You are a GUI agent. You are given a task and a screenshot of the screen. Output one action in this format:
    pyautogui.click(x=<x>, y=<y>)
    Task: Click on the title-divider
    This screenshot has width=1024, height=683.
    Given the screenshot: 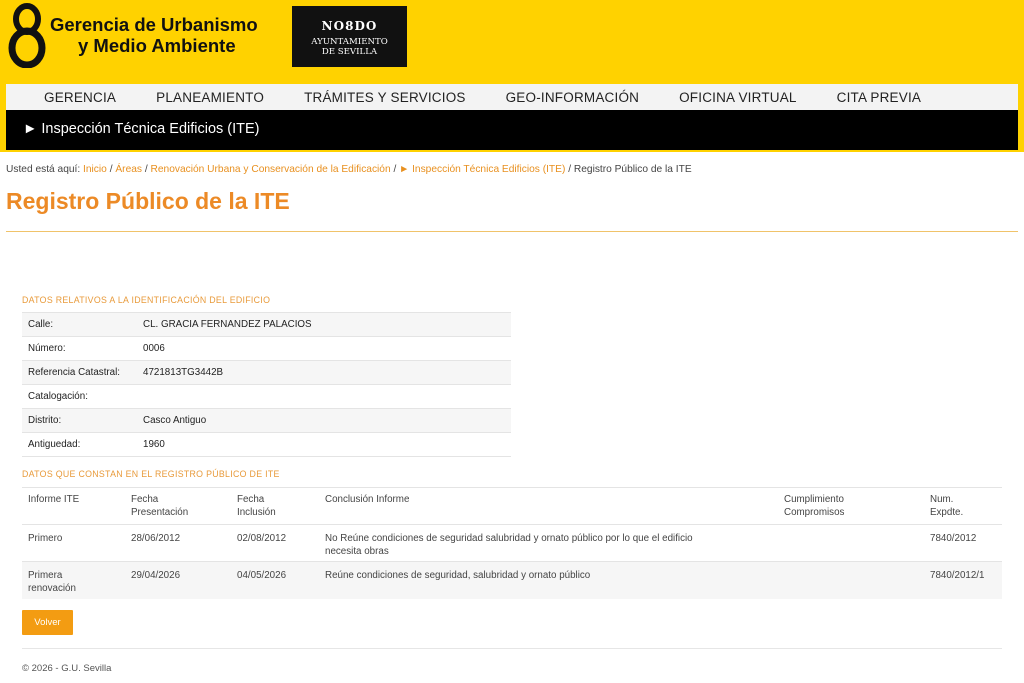 What is the action you would take?
    pyautogui.click(x=512, y=231)
    